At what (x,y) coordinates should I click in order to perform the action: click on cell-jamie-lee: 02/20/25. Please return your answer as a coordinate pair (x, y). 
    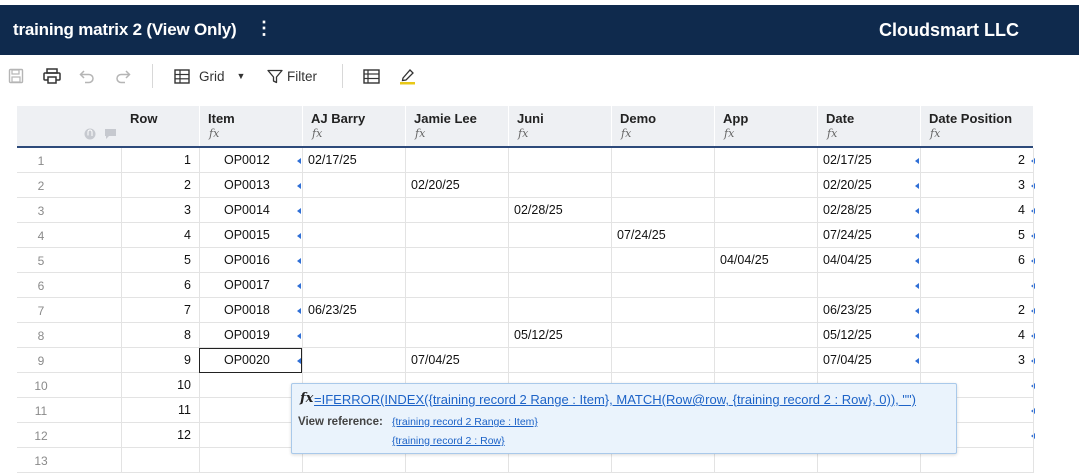
    Looking at the image, I should click on (456, 185).